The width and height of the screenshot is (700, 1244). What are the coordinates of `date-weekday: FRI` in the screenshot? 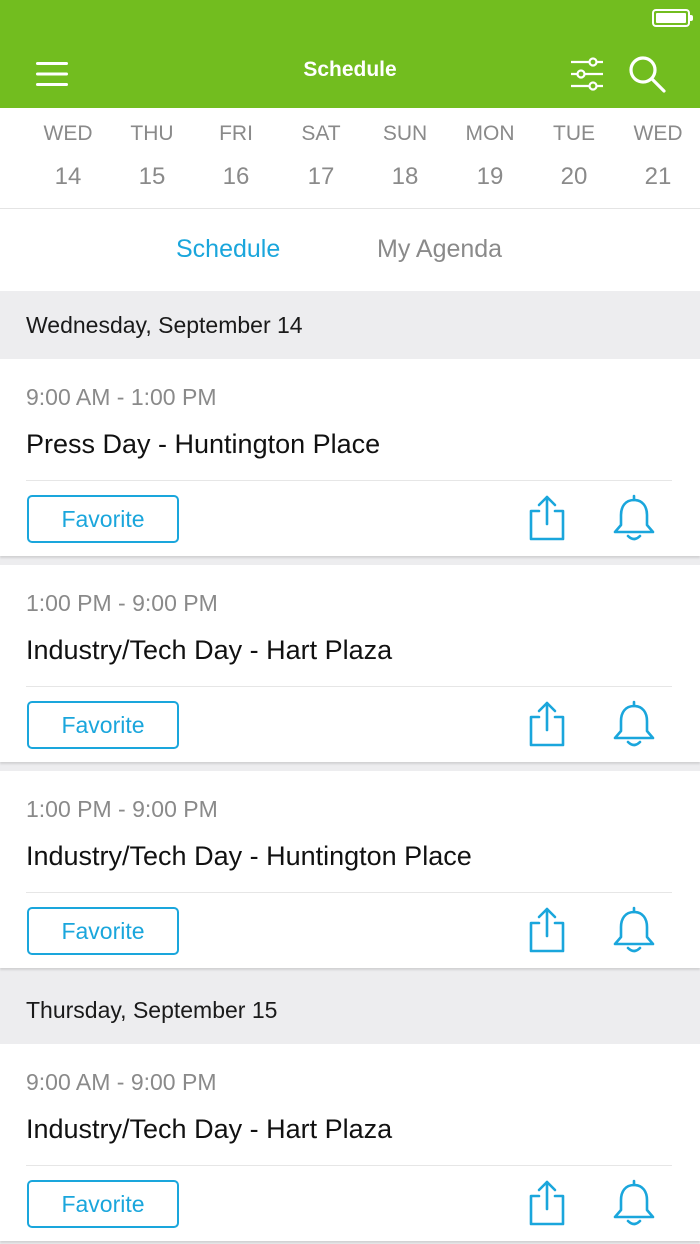 It's located at (236, 133).